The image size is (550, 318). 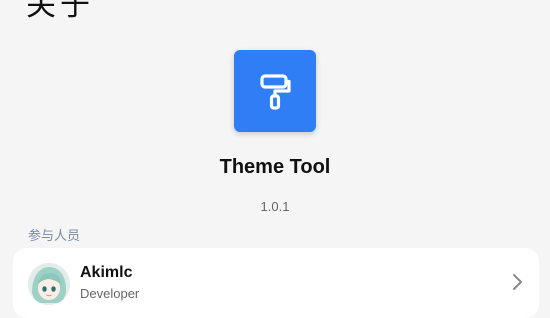 I want to click on paint-roller-icon, so click(x=275, y=92).